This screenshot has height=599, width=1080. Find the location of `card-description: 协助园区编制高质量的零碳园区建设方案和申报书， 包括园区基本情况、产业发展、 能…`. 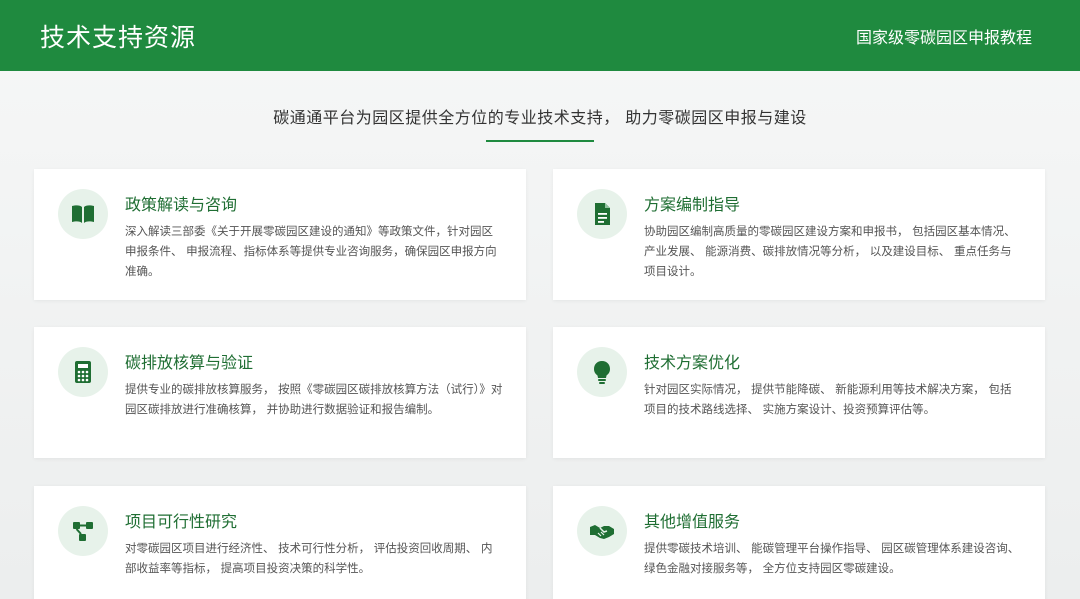

card-description: 协助园区编制高质量的零碳园区建设方案和申报书， 包括园区基本情况、产业发展、 能… is located at coordinates (830, 251).